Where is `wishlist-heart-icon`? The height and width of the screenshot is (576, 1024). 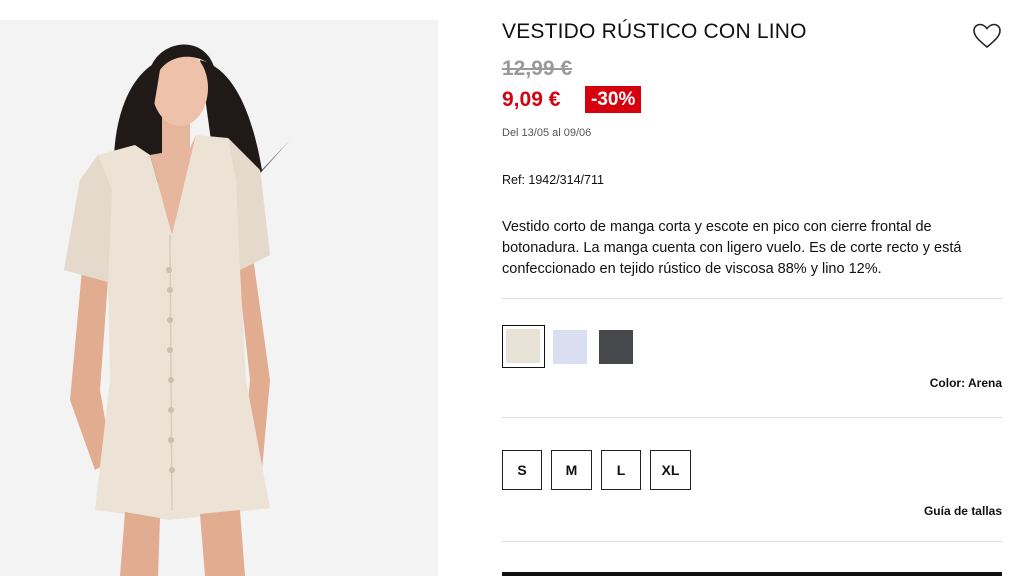
wishlist-heart-icon is located at coordinates (987, 36).